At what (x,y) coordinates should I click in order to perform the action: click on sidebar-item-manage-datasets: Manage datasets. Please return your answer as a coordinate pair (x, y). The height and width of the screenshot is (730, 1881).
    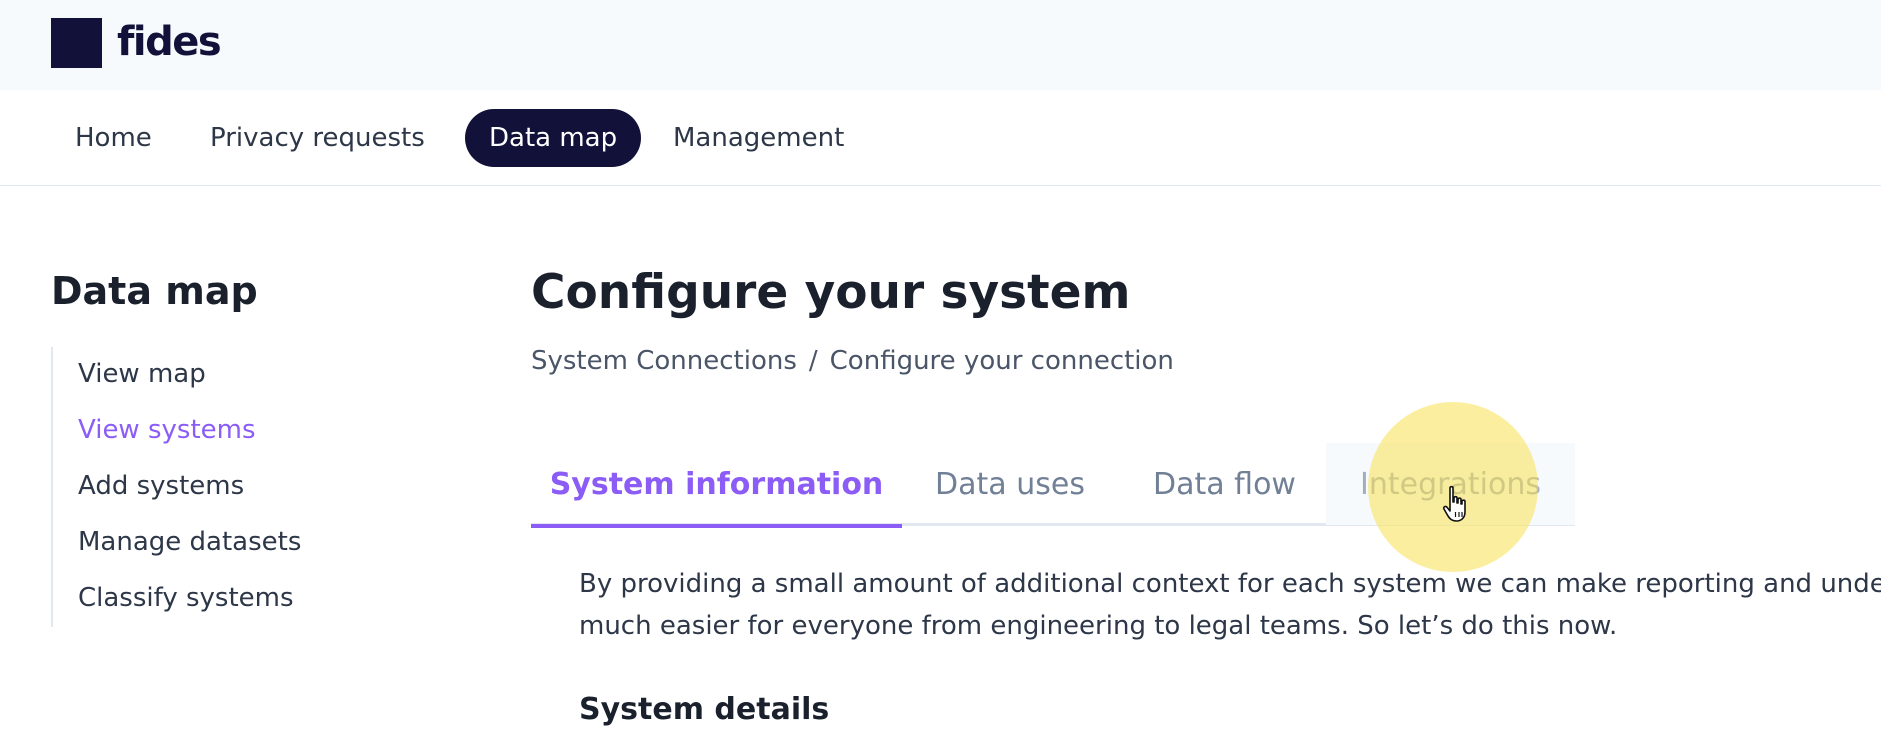
    Looking at the image, I should click on (189, 542).